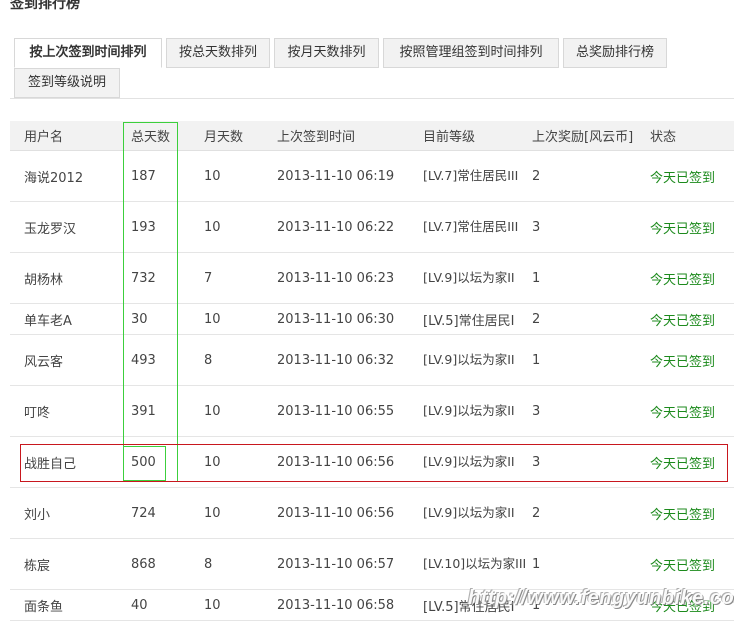 The image size is (734, 621). I want to click on tab-sort-by-month-days: 按月天数排列, so click(326, 53).